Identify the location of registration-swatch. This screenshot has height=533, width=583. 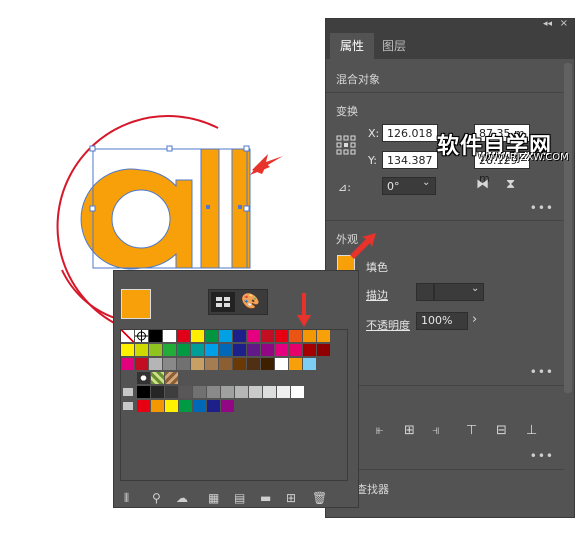
(141, 336).